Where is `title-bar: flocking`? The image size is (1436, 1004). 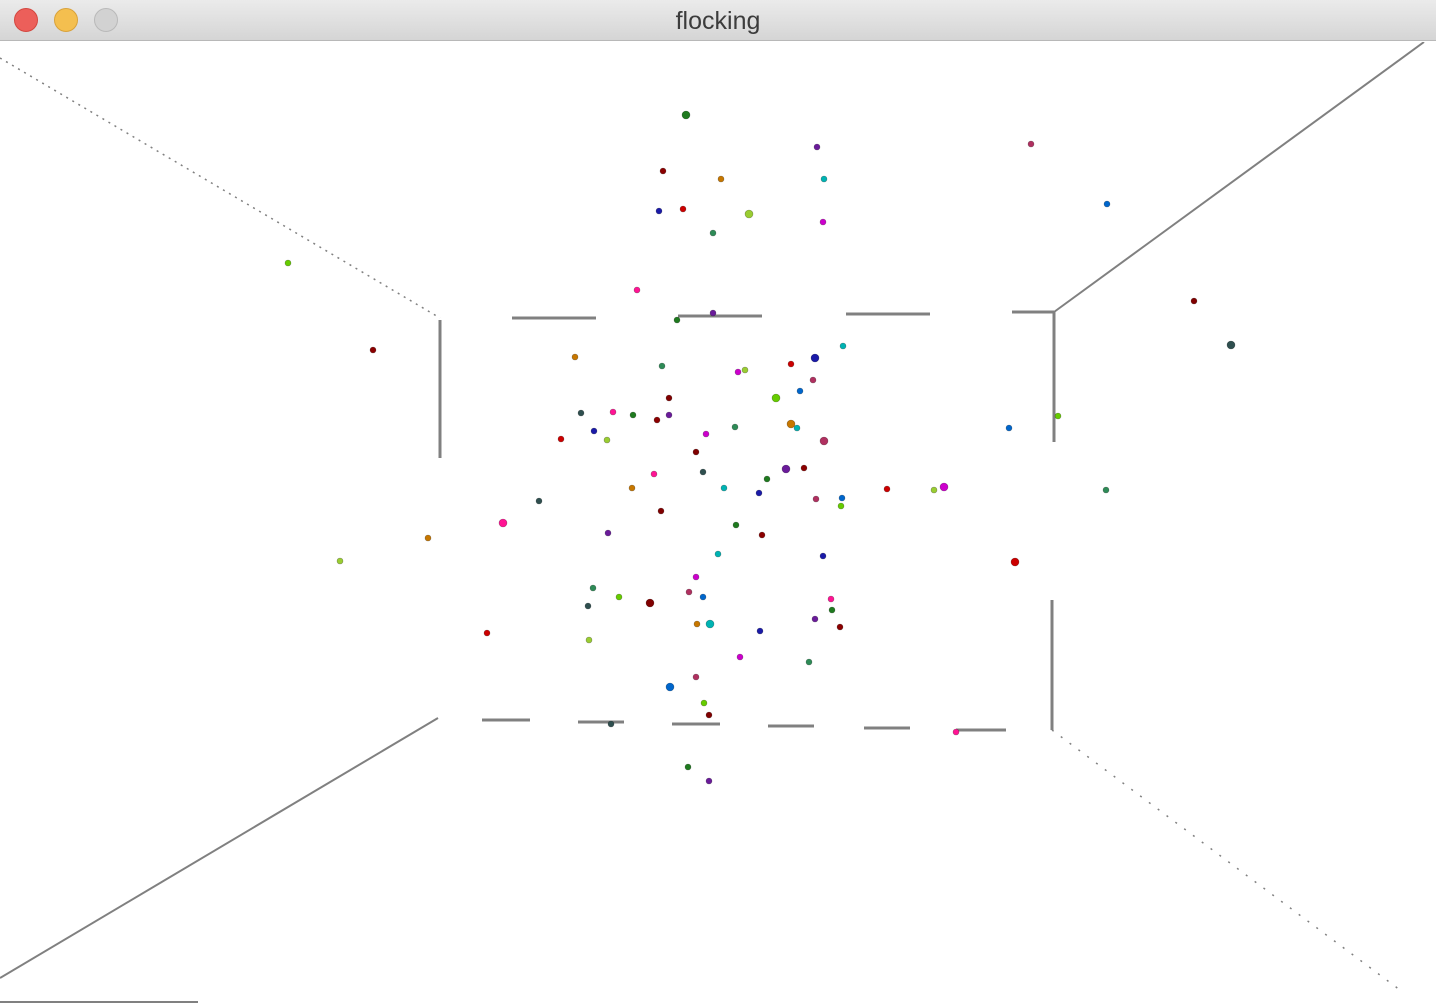 title-bar: flocking is located at coordinates (718, 20).